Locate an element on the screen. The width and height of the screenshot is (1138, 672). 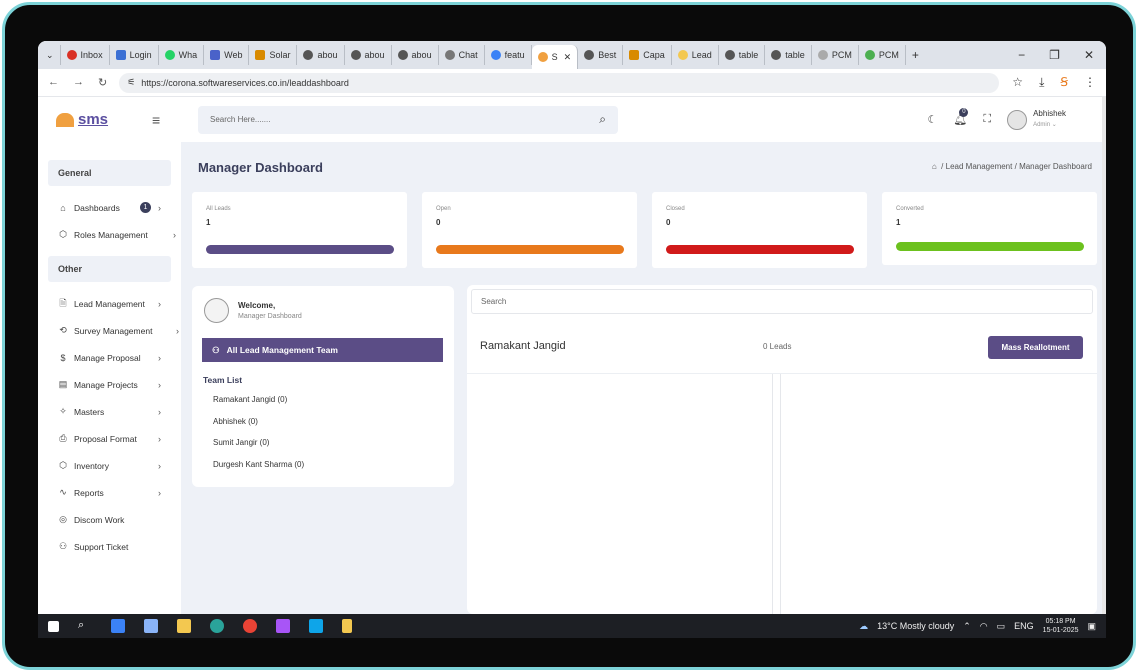
bell-icon: 🔔︎ 0 is located at coordinates (961, 117).